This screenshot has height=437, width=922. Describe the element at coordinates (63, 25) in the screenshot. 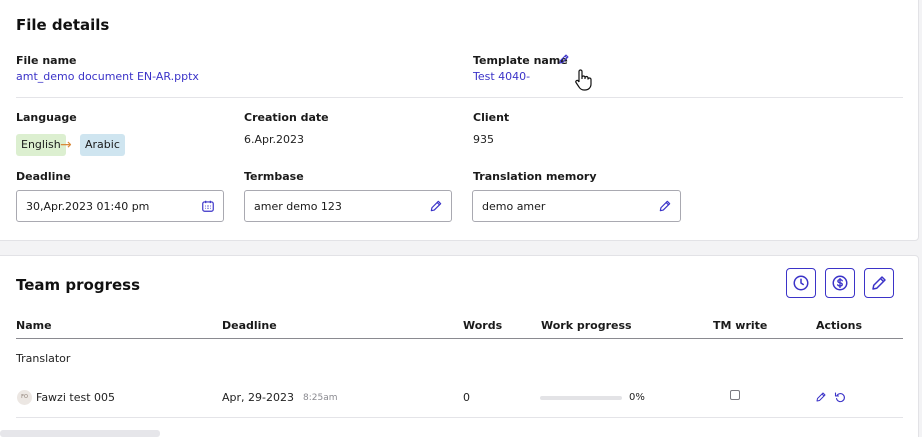

I see `file-details-title: File details` at that location.